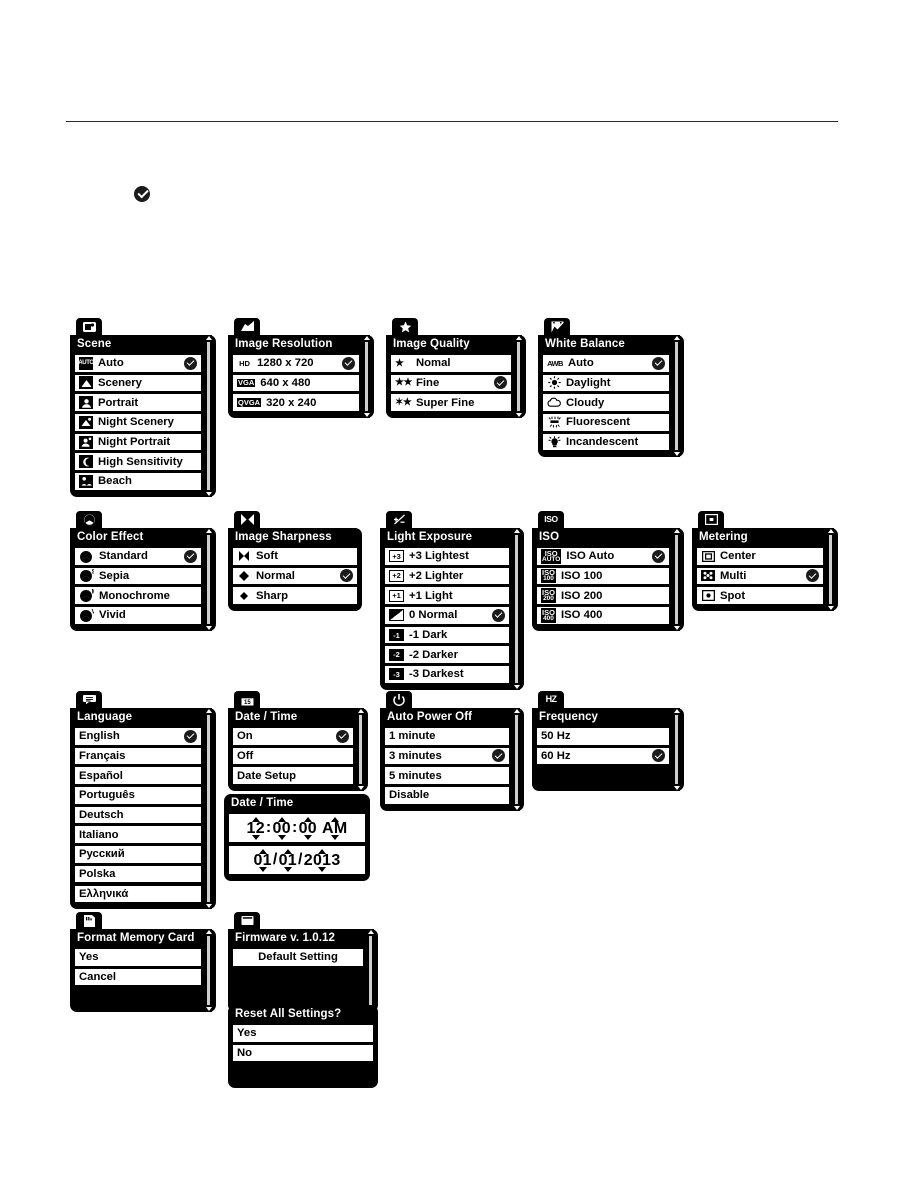 The width and height of the screenshot is (918, 1188). I want to click on scrollbar-image-resolution, so click(366, 377).